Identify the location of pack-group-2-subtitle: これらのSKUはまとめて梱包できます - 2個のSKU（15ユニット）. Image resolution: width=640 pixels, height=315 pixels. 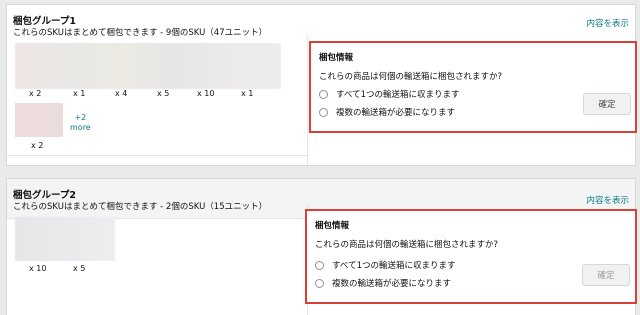
(140, 207).